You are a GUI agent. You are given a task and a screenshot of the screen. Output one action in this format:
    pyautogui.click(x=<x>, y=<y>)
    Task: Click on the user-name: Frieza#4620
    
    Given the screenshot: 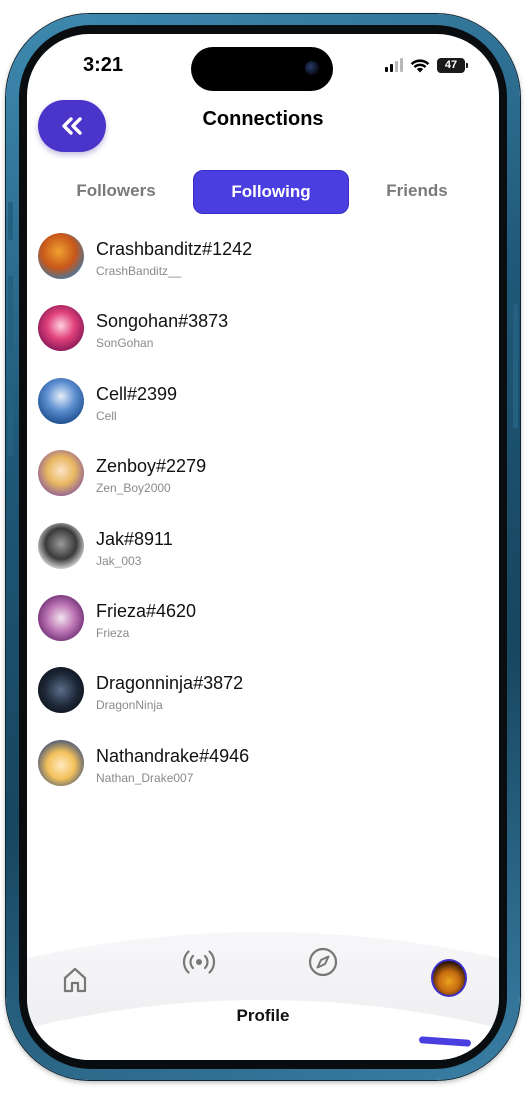 What is the action you would take?
    pyautogui.click(x=146, y=610)
    